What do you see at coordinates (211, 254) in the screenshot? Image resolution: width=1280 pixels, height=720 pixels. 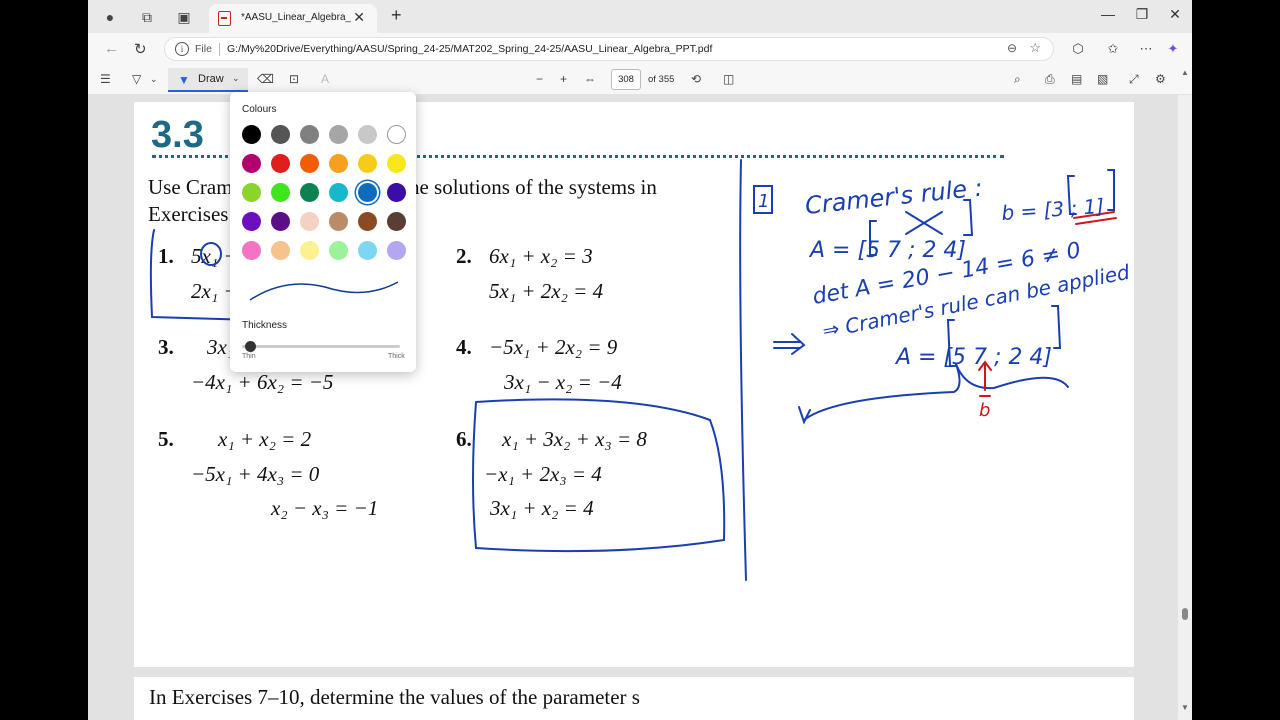 I see `ink-circle-x1` at bounding box center [211, 254].